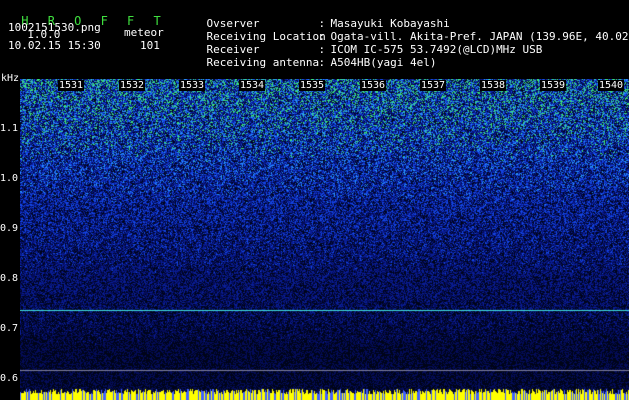  Describe the element at coordinates (252, 85) in the screenshot. I see `x-tick: 1534` at that location.